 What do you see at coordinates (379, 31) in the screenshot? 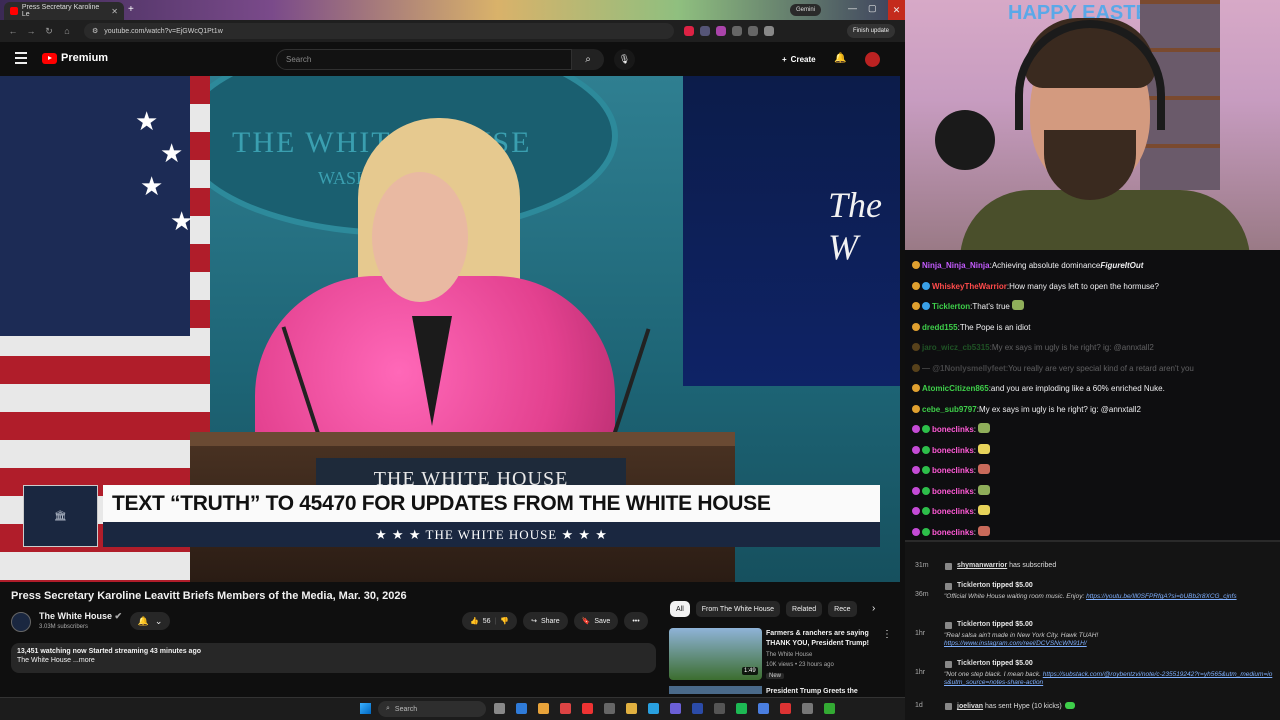
I see `url-field: ⚙ youtube.com/watch?v=EjGWcQ1Pt1w` at bounding box center [379, 31].